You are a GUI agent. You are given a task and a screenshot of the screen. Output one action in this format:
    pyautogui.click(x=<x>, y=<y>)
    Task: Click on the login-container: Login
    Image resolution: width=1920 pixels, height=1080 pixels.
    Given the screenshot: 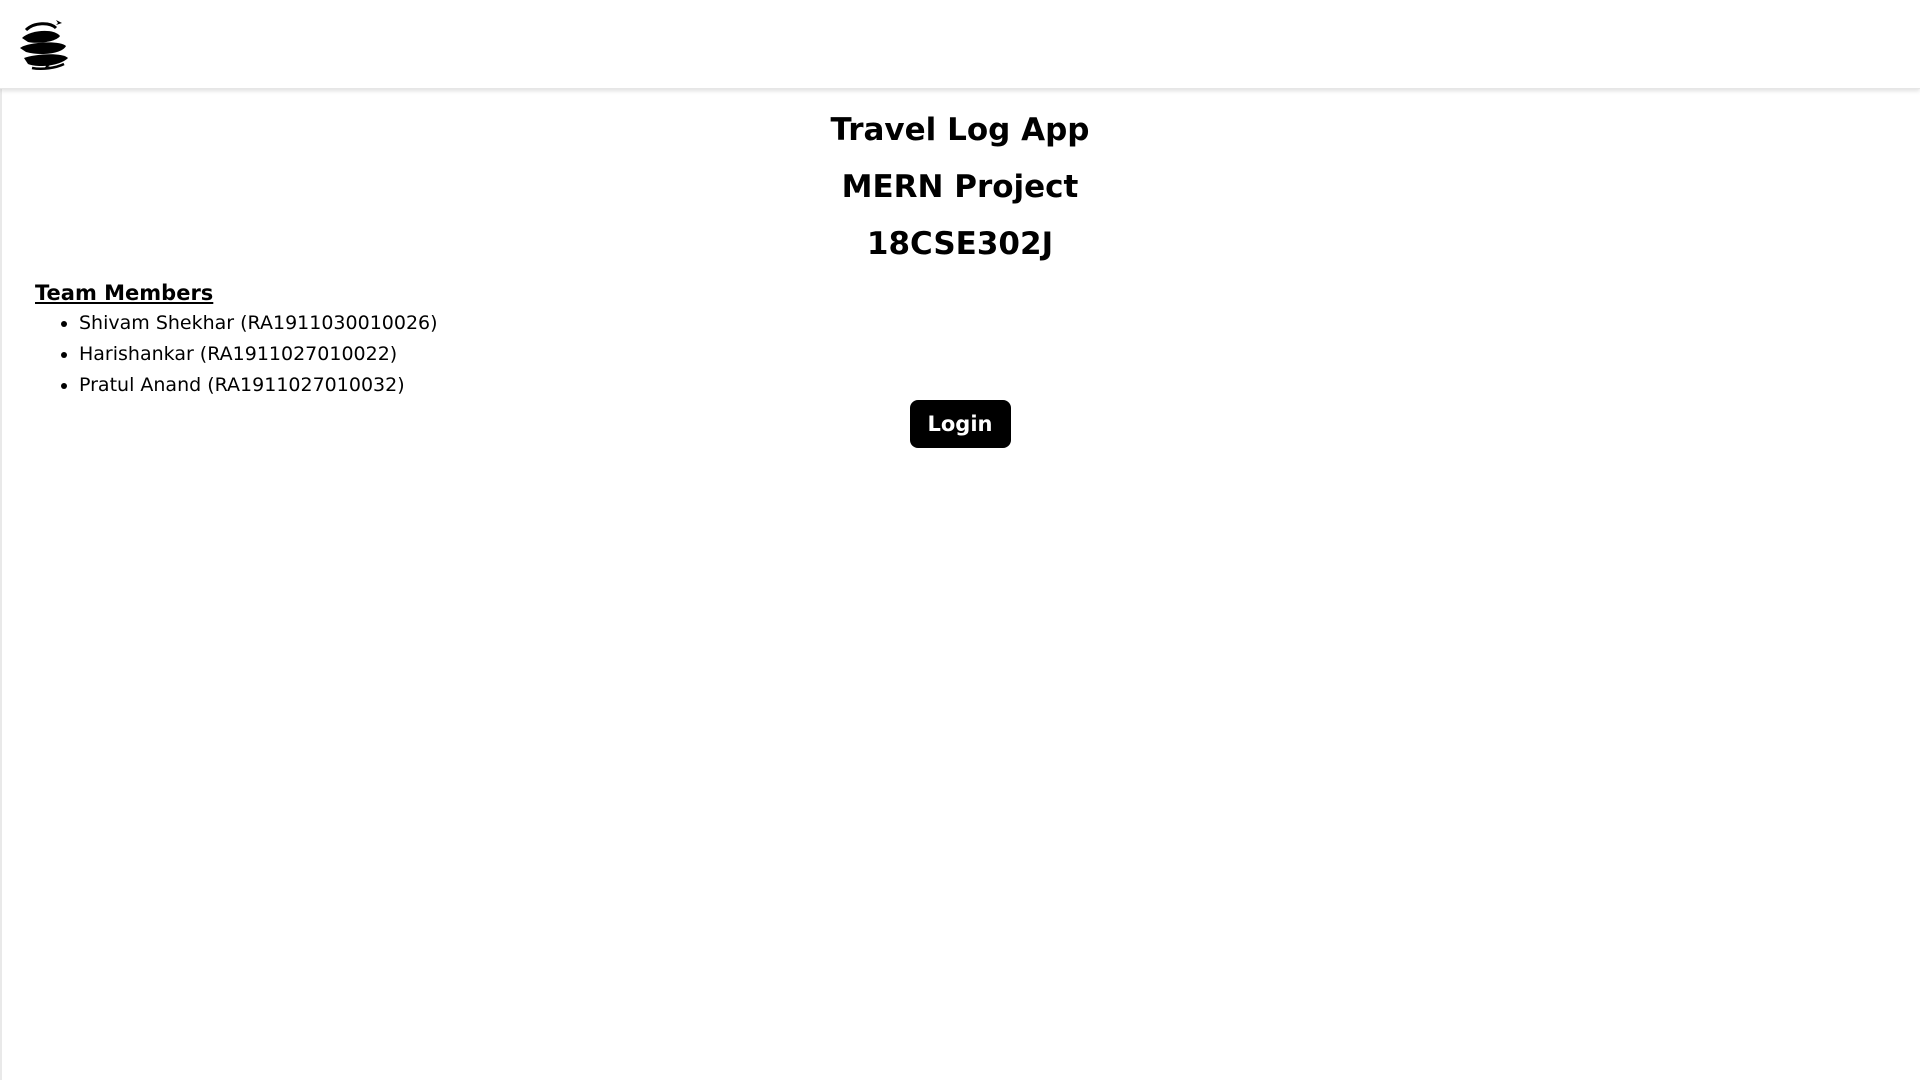 What is the action you would take?
    pyautogui.click(x=960, y=424)
    